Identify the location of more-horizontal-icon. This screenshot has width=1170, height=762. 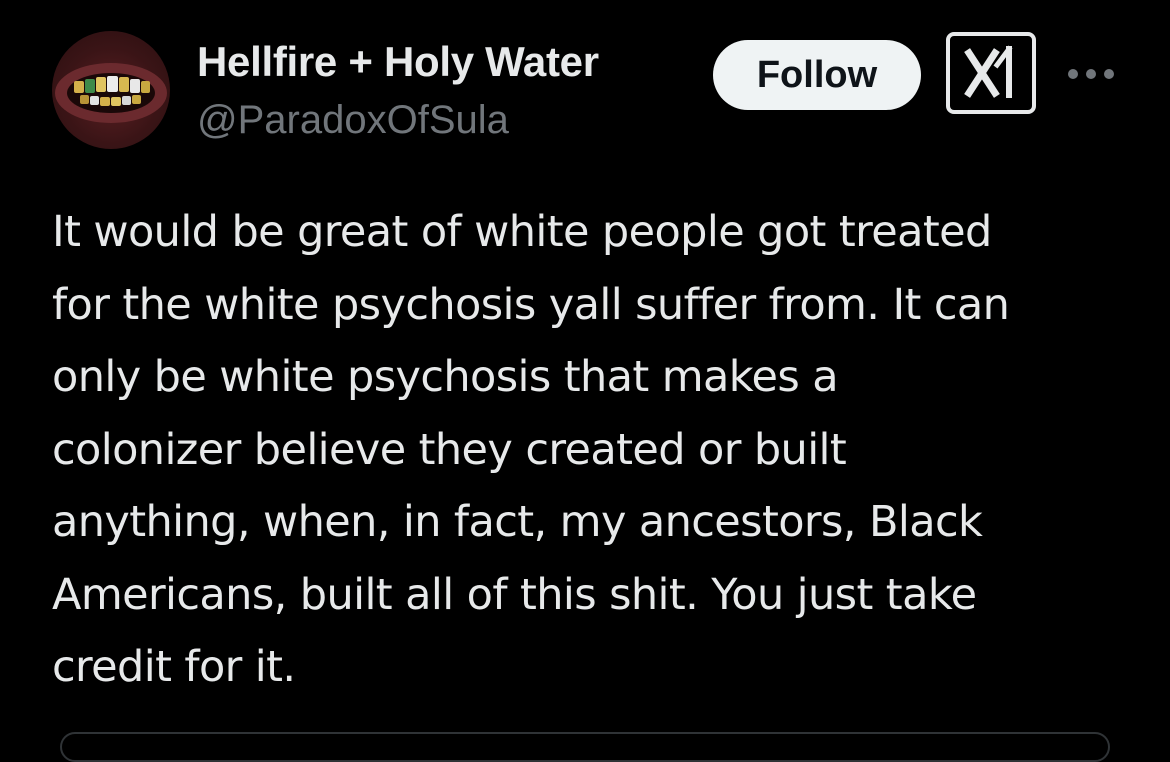
(1091, 74).